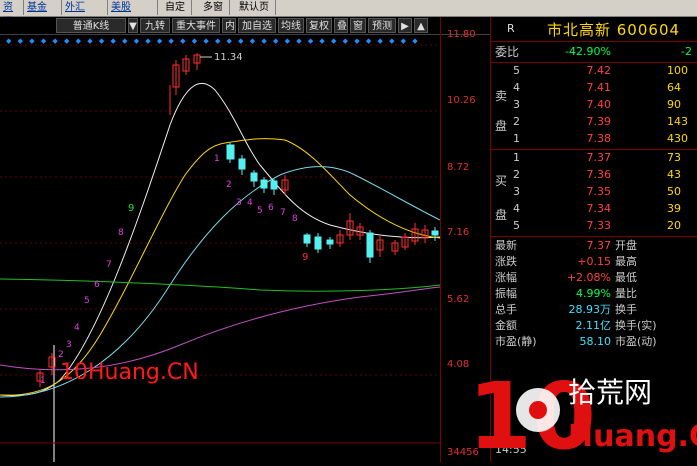 The width and height of the screenshot is (697, 466). I want to click on nine-turn-up-3: 3, so click(69, 345).